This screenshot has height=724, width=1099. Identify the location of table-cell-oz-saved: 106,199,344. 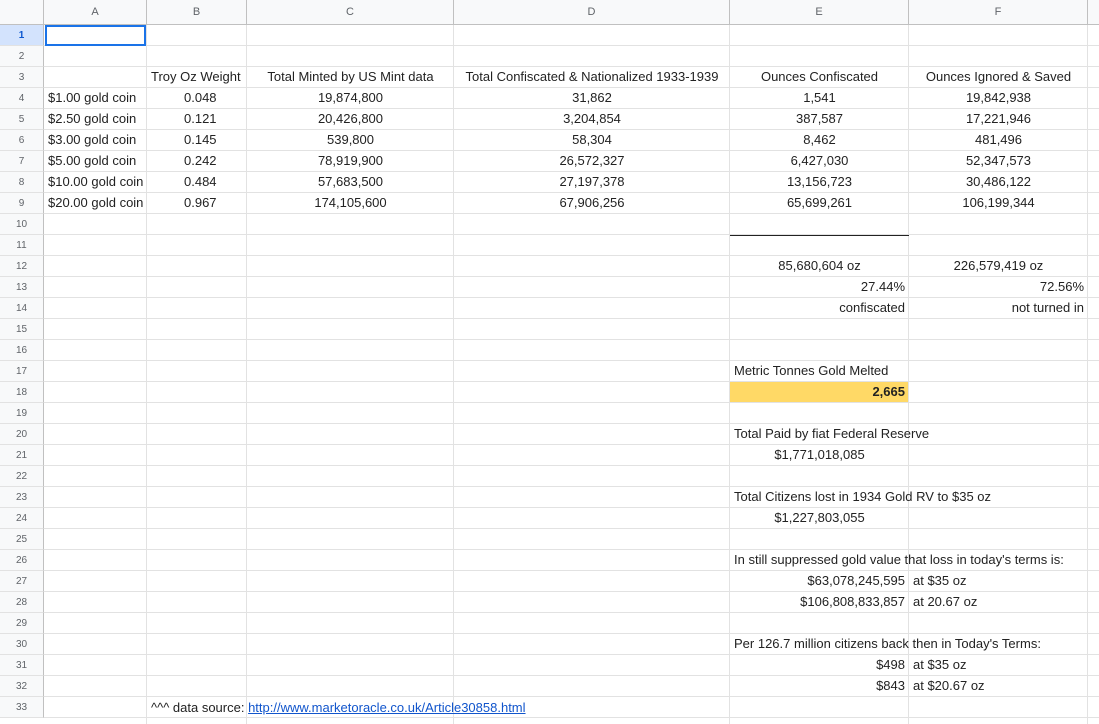
(998, 203).